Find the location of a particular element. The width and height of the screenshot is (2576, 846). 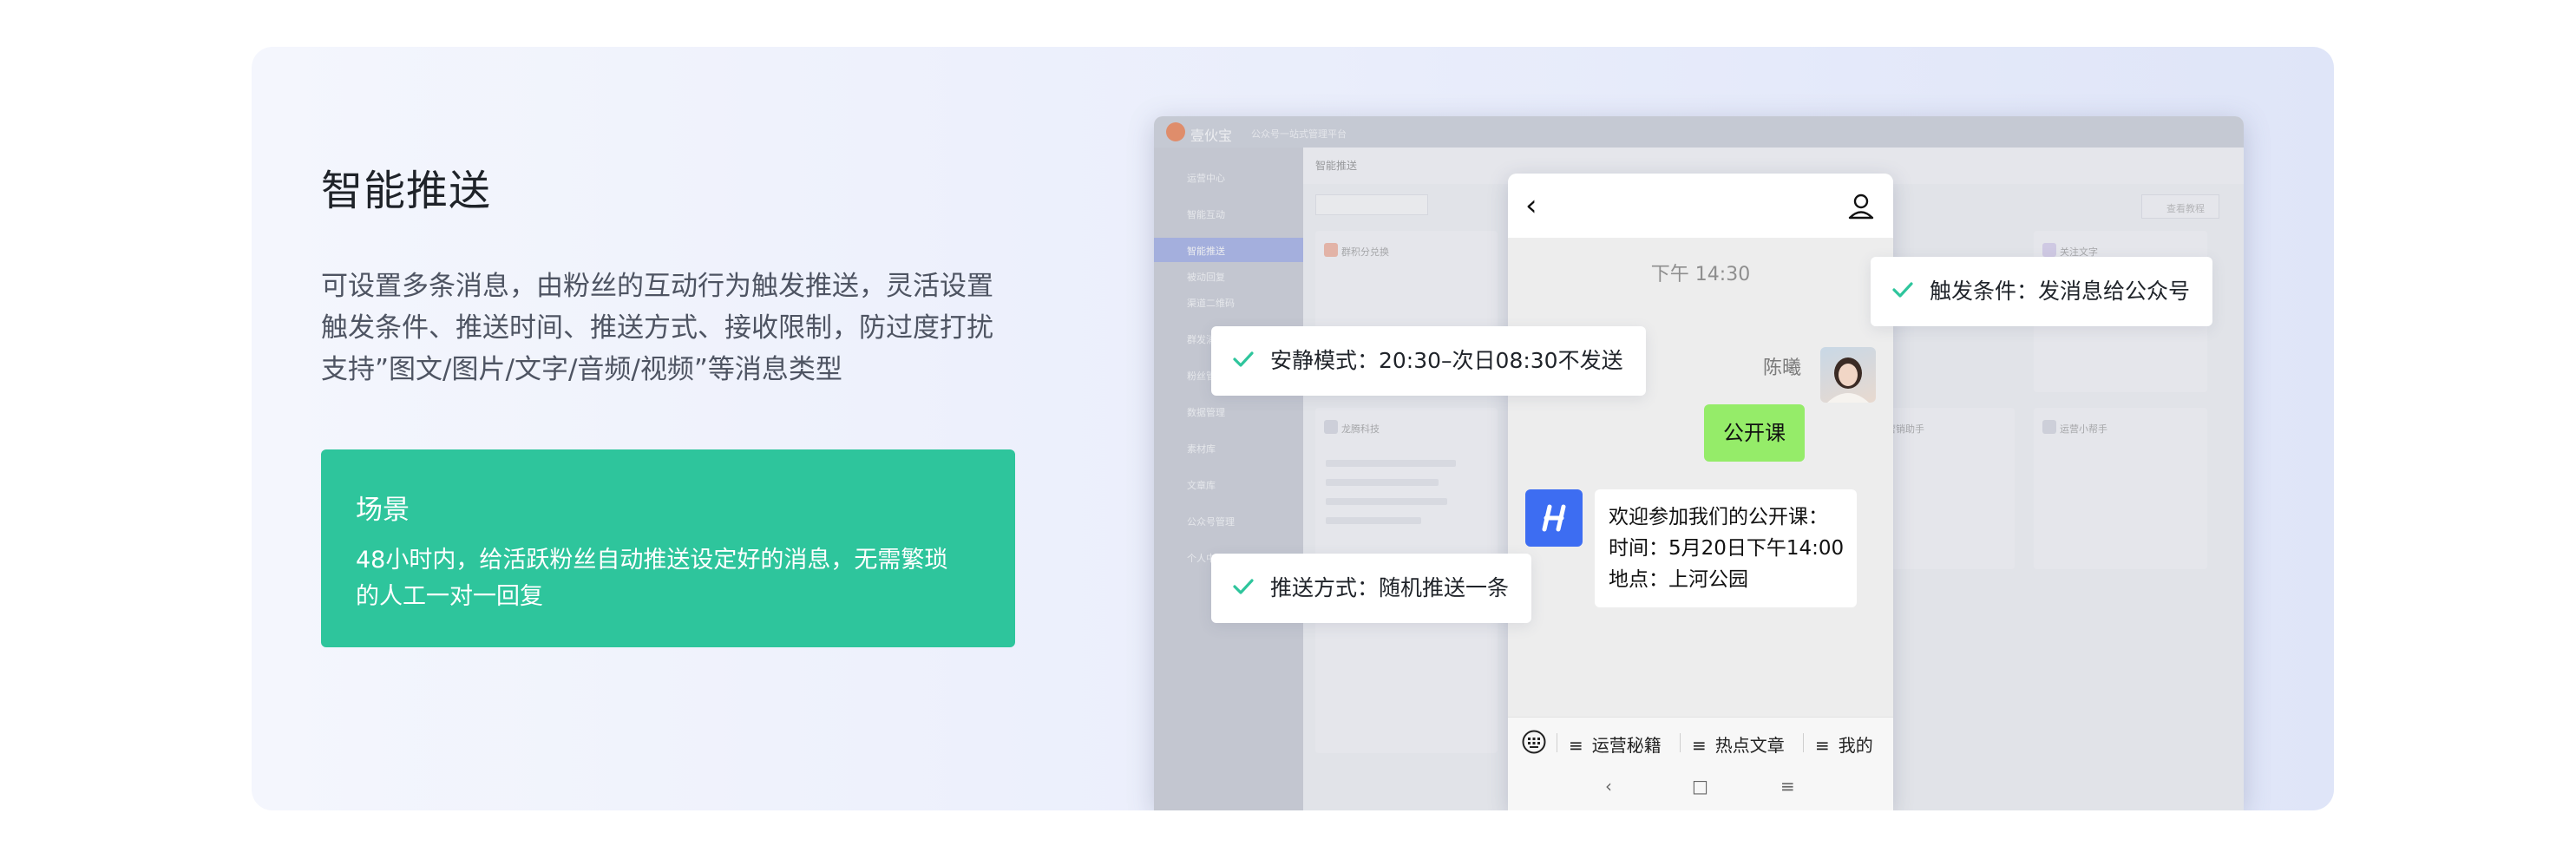

back-icon: ‹ is located at coordinates (1531, 205).